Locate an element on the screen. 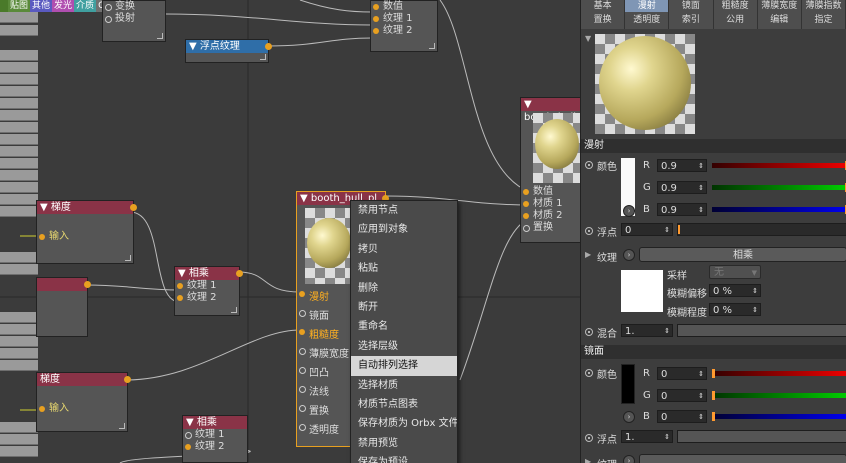 The height and width of the screenshot is (463, 846). node-gradient-2: 梯度 输入 is located at coordinates (83, 402).